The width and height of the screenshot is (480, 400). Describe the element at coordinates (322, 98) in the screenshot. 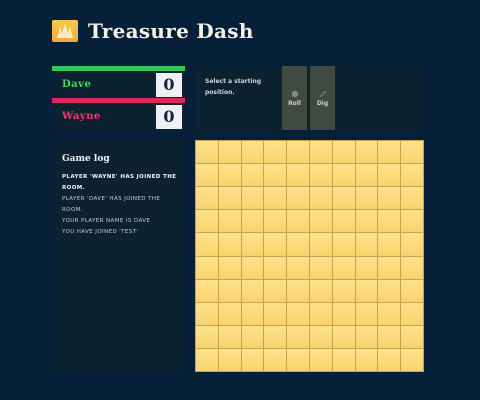

I see `dig-button: Dig` at that location.